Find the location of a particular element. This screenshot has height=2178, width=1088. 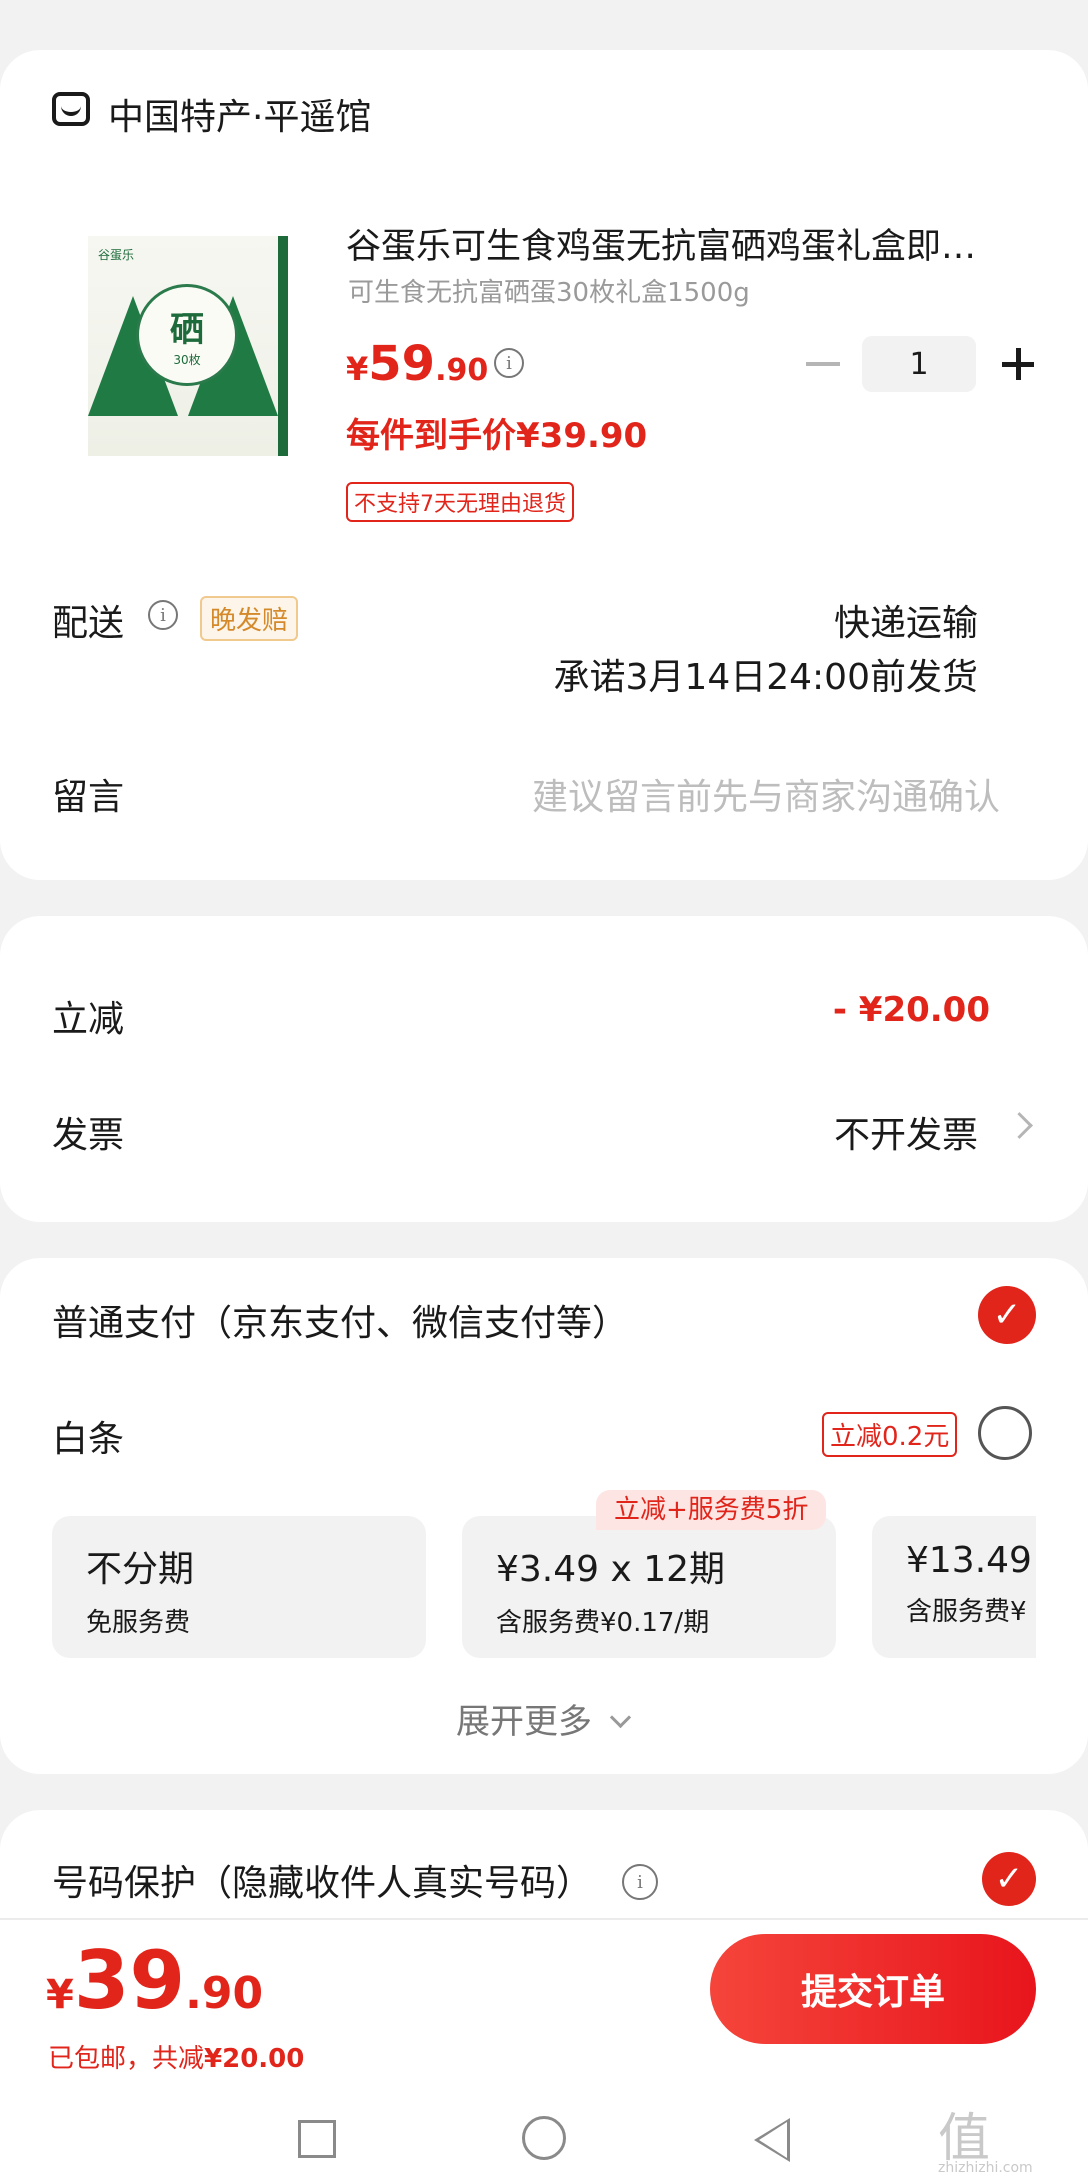

product-image-seal-text: 硒 is located at coordinates (187, 330).